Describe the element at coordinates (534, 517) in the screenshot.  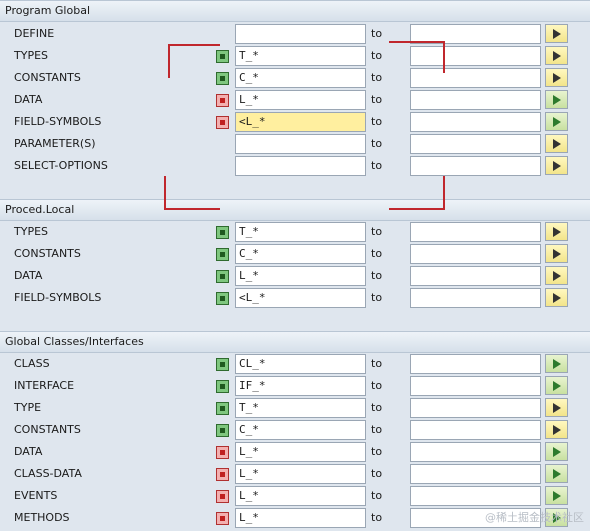
I see `watermark: @稀土掘金技术社区` at that location.